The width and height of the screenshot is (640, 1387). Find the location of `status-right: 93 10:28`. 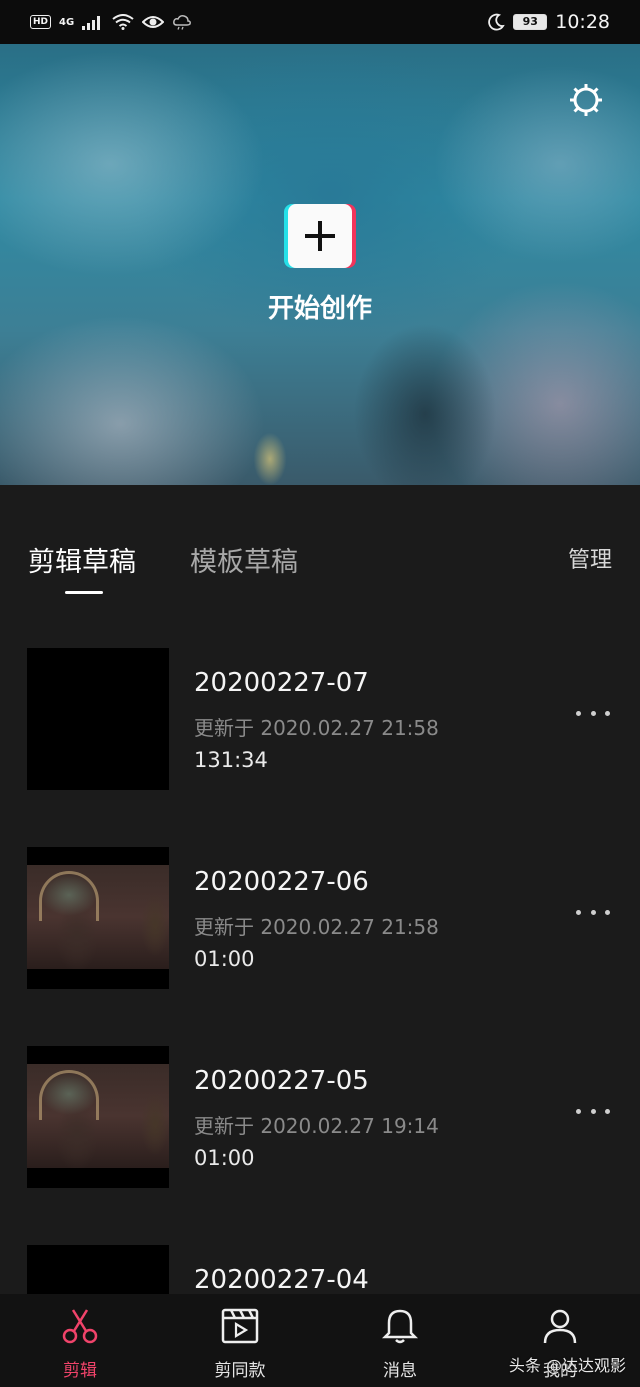

status-right: 93 10:28 is located at coordinates (548, 22).